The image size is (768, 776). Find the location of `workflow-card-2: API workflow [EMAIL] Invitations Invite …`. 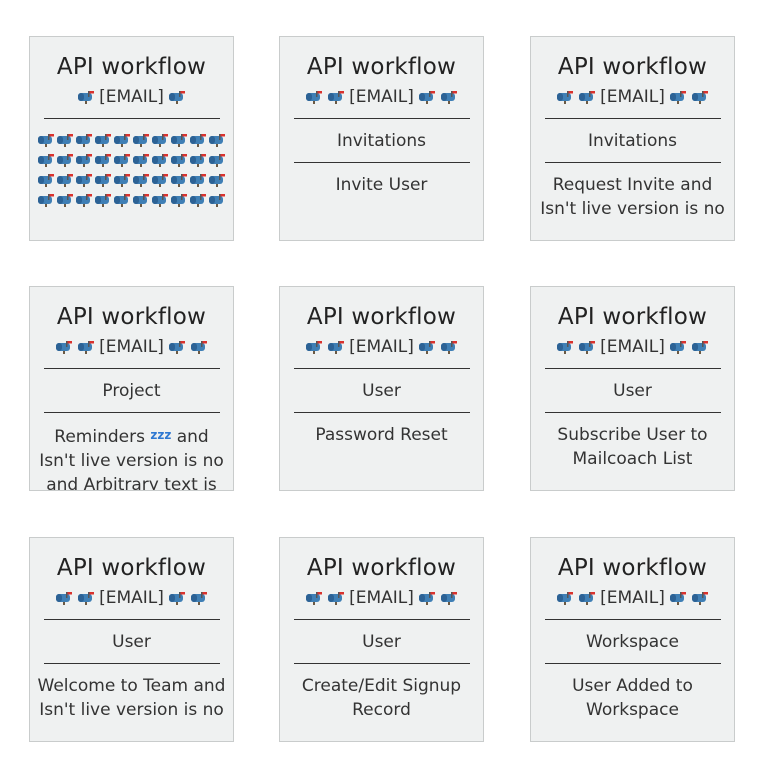

workflow-card-2: API workflow [EMAIL] Invitations Invite … is located at coordinates (381, 138).